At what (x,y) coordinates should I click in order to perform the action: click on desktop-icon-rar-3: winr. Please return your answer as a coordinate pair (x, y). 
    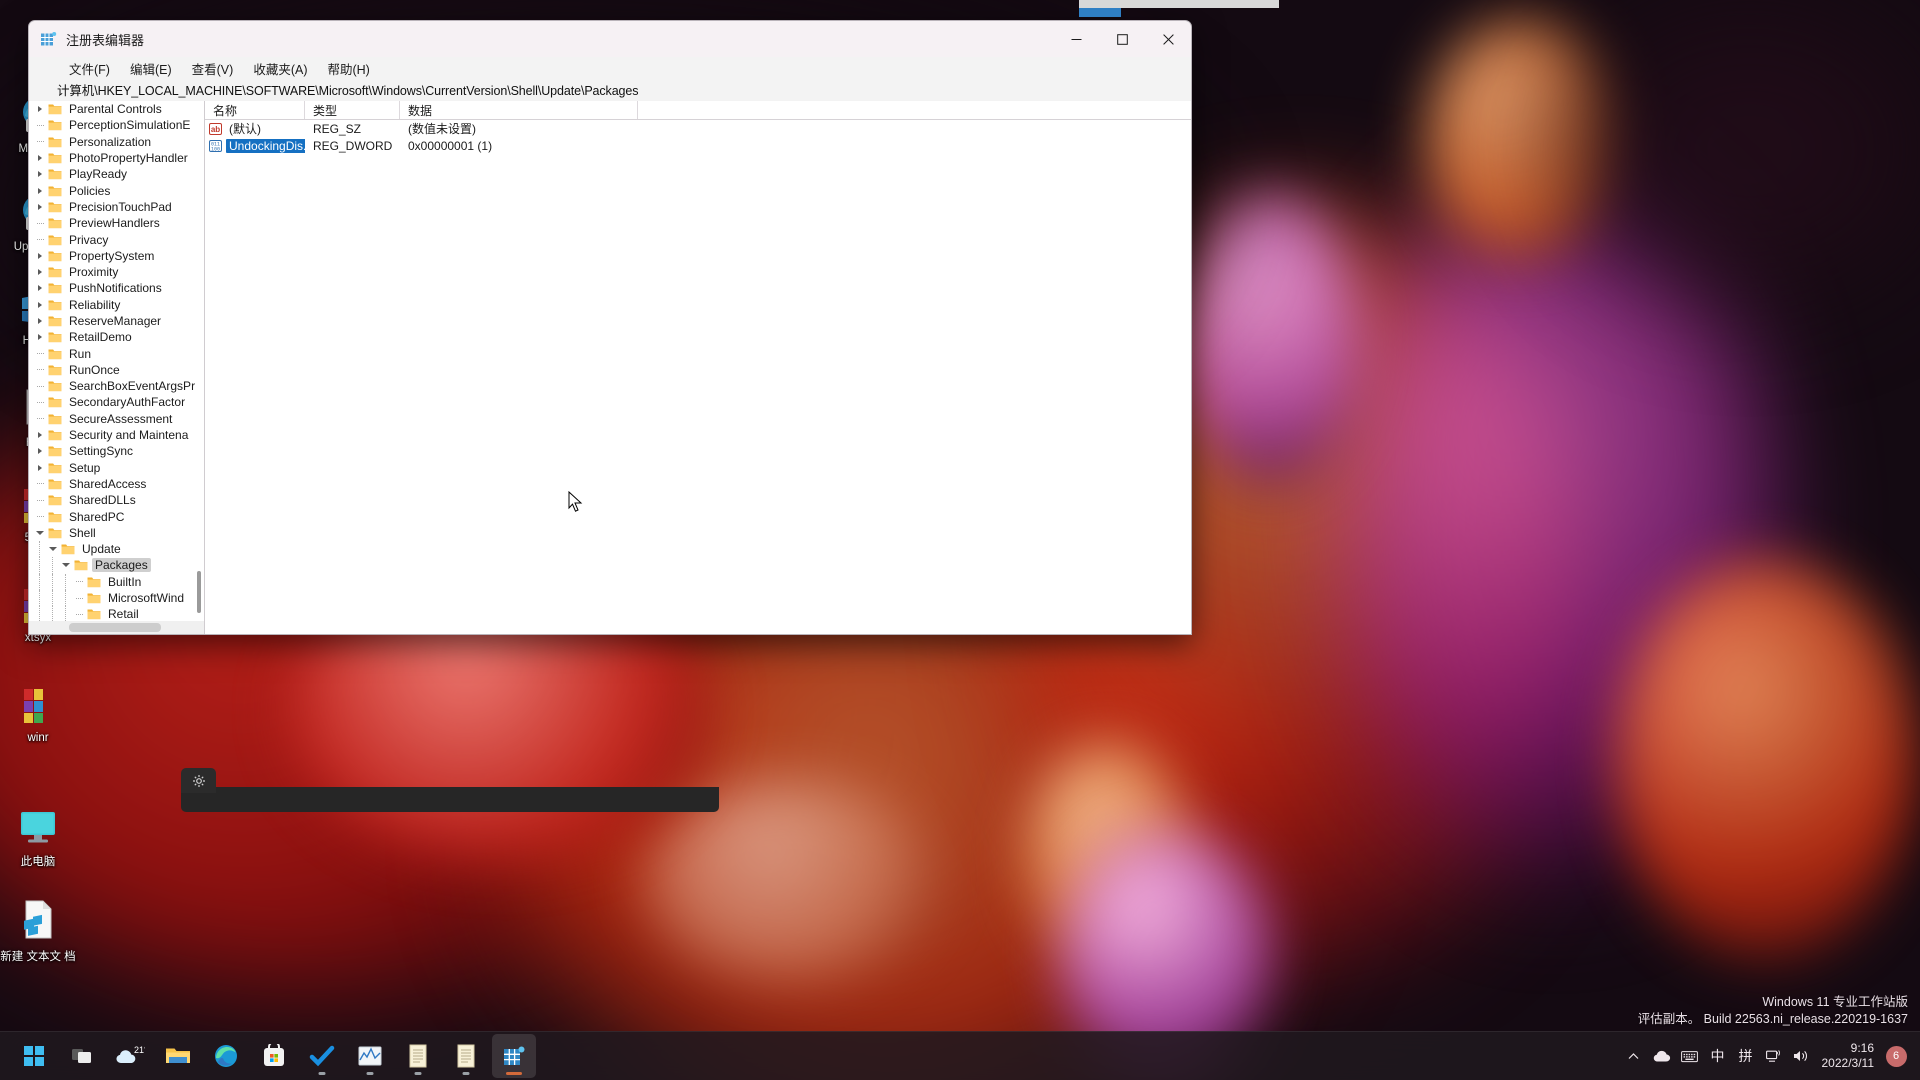
    Looking at the image, I should click on (38, 715).